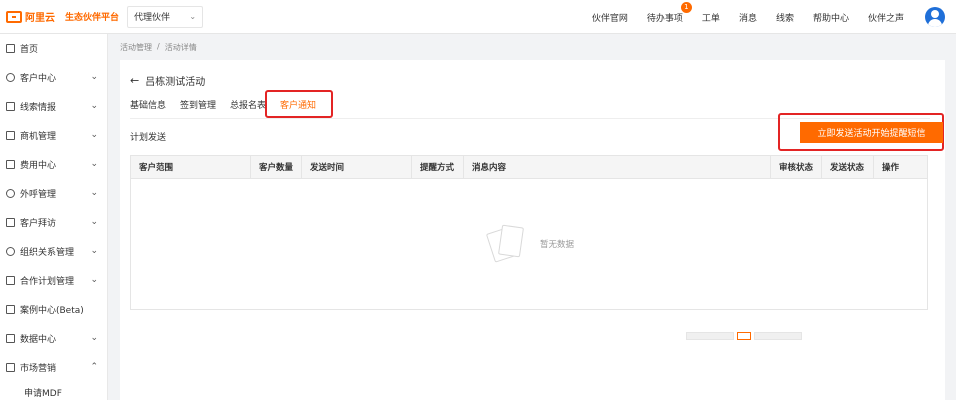  What do you see at coordinates (848, 167) in the screenshot?
I see `column-header-send-status: 发送状态` at bounding box center [848, 167].